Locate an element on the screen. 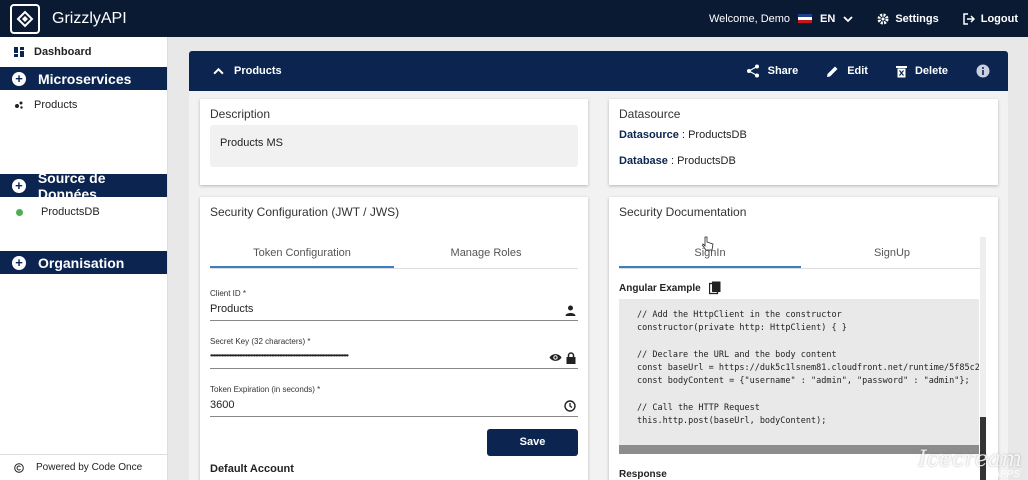 The height and width of the screenshot is (480, 1028). footer-text: Powered by Code Once is located at coordinates (89, 467).